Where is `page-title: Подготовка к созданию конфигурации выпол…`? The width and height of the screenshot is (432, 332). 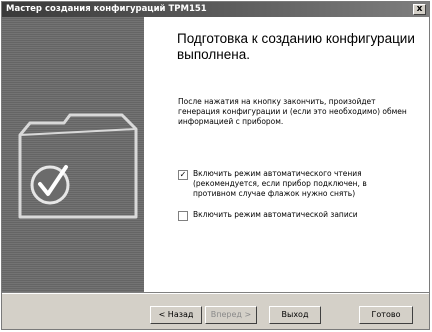
page-title: Подготовка к созданию конфигурации выпол… is located at coordinates (296, 46).